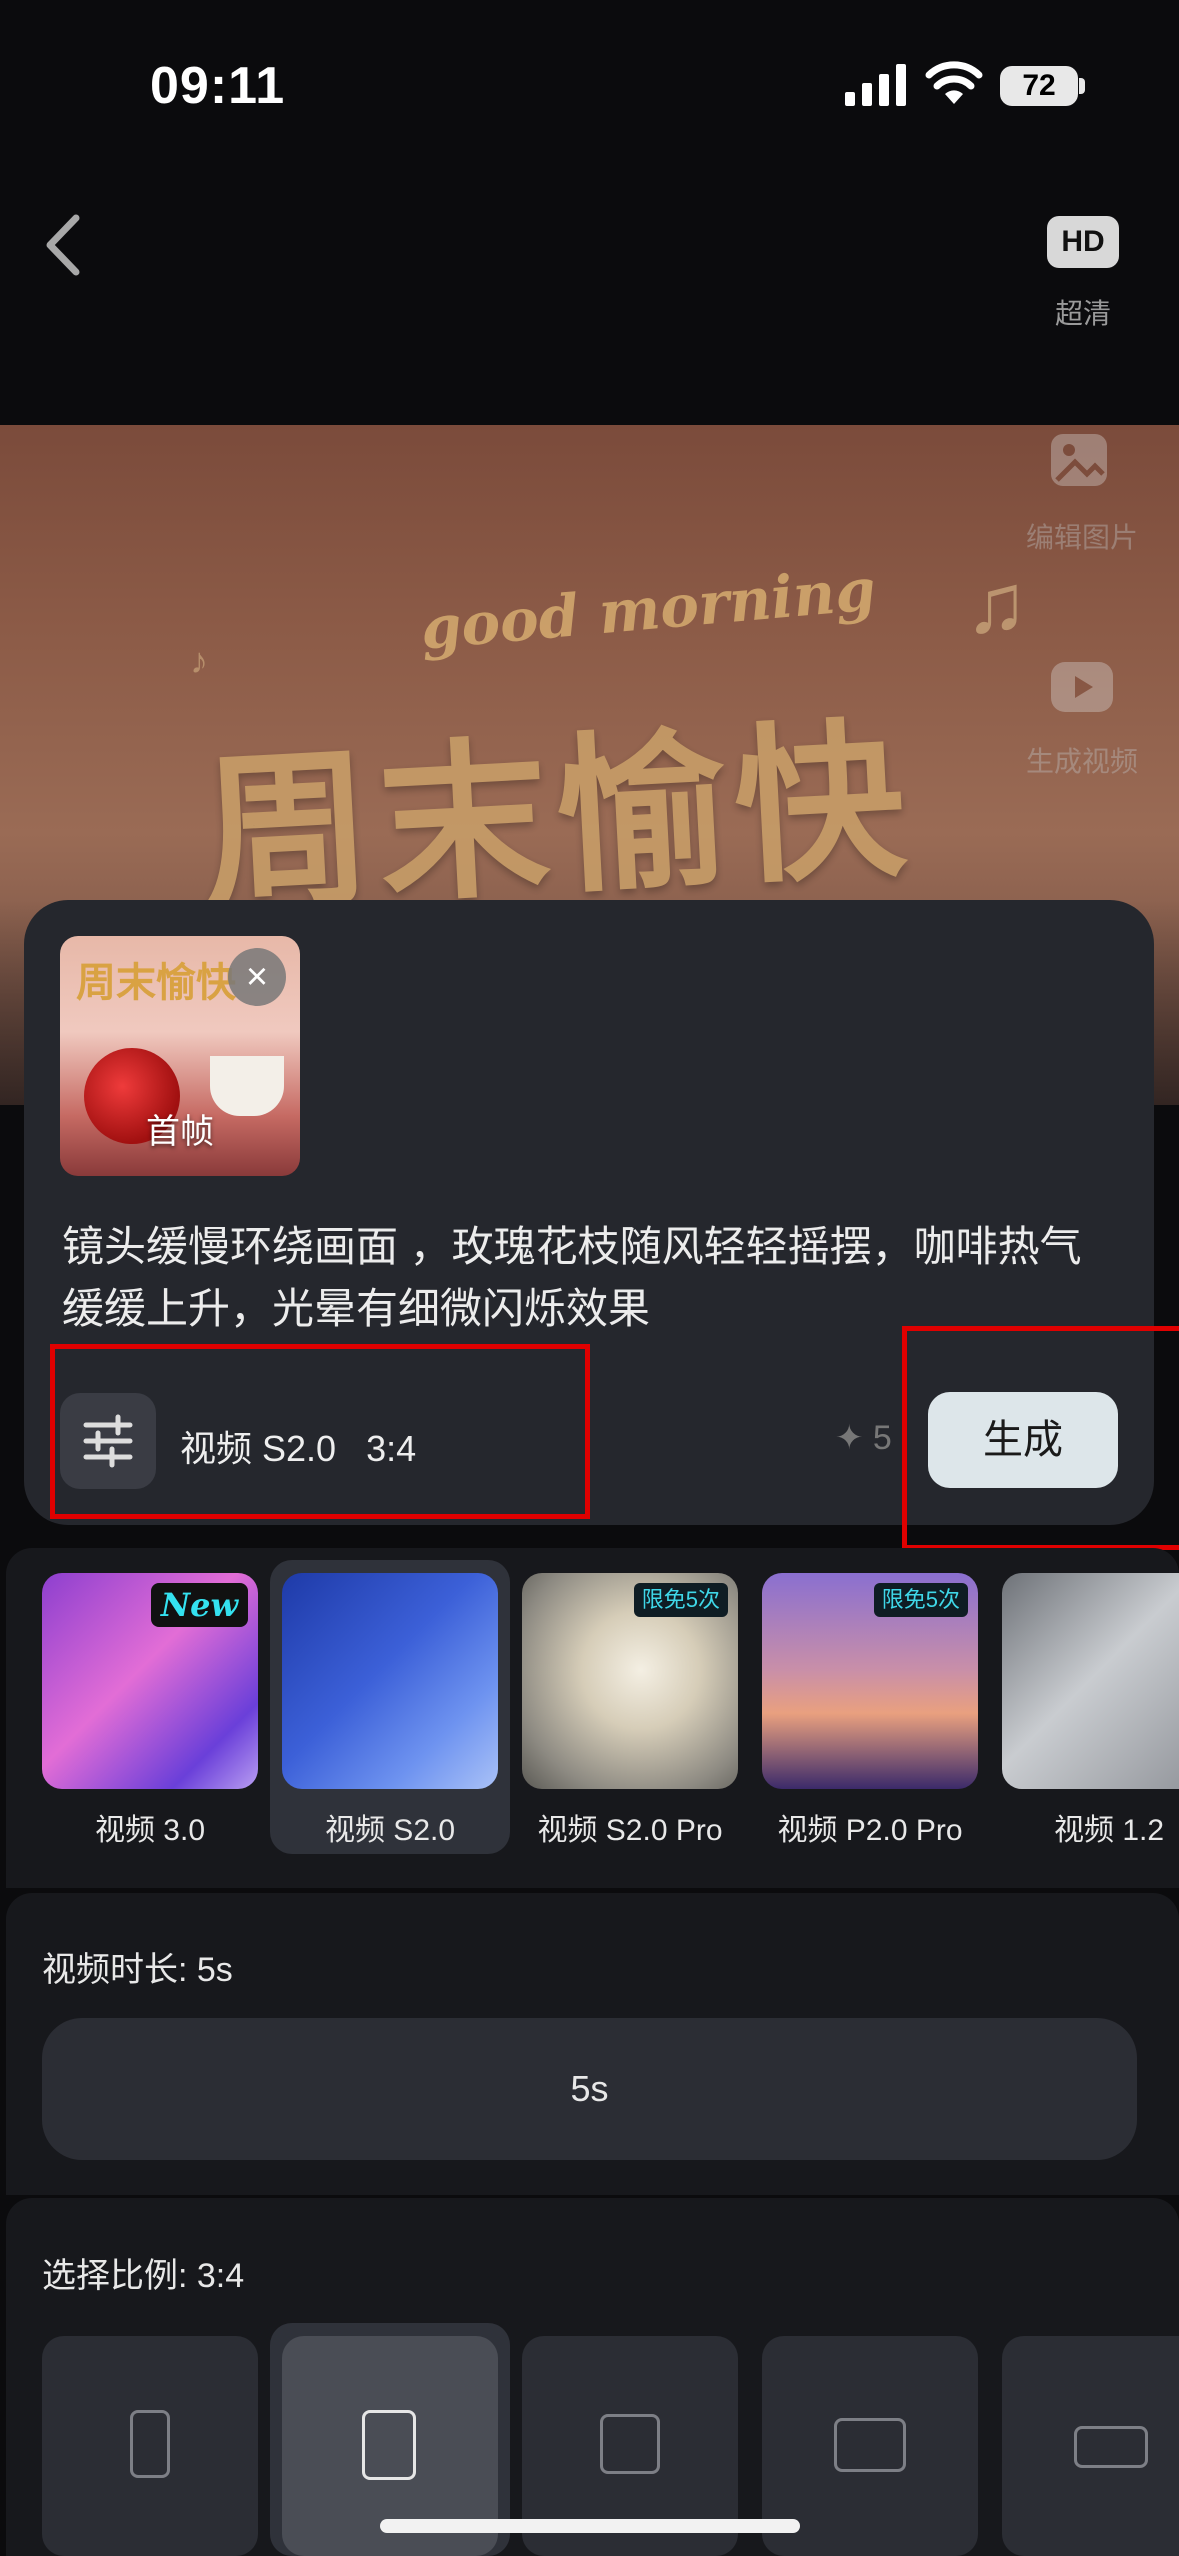 The width and height of the screenshot is (1179, 2556). I want to click on ratio-title: 选择比例: 3:4, so click(143, 2276).